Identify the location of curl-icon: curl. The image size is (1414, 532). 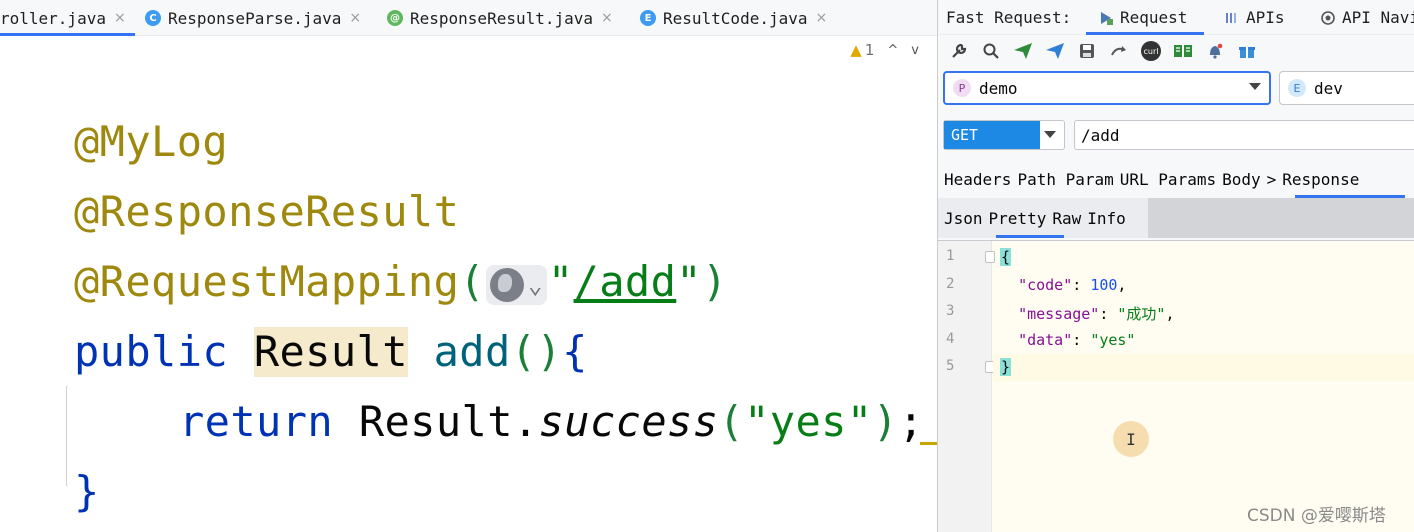
(1151, 51).